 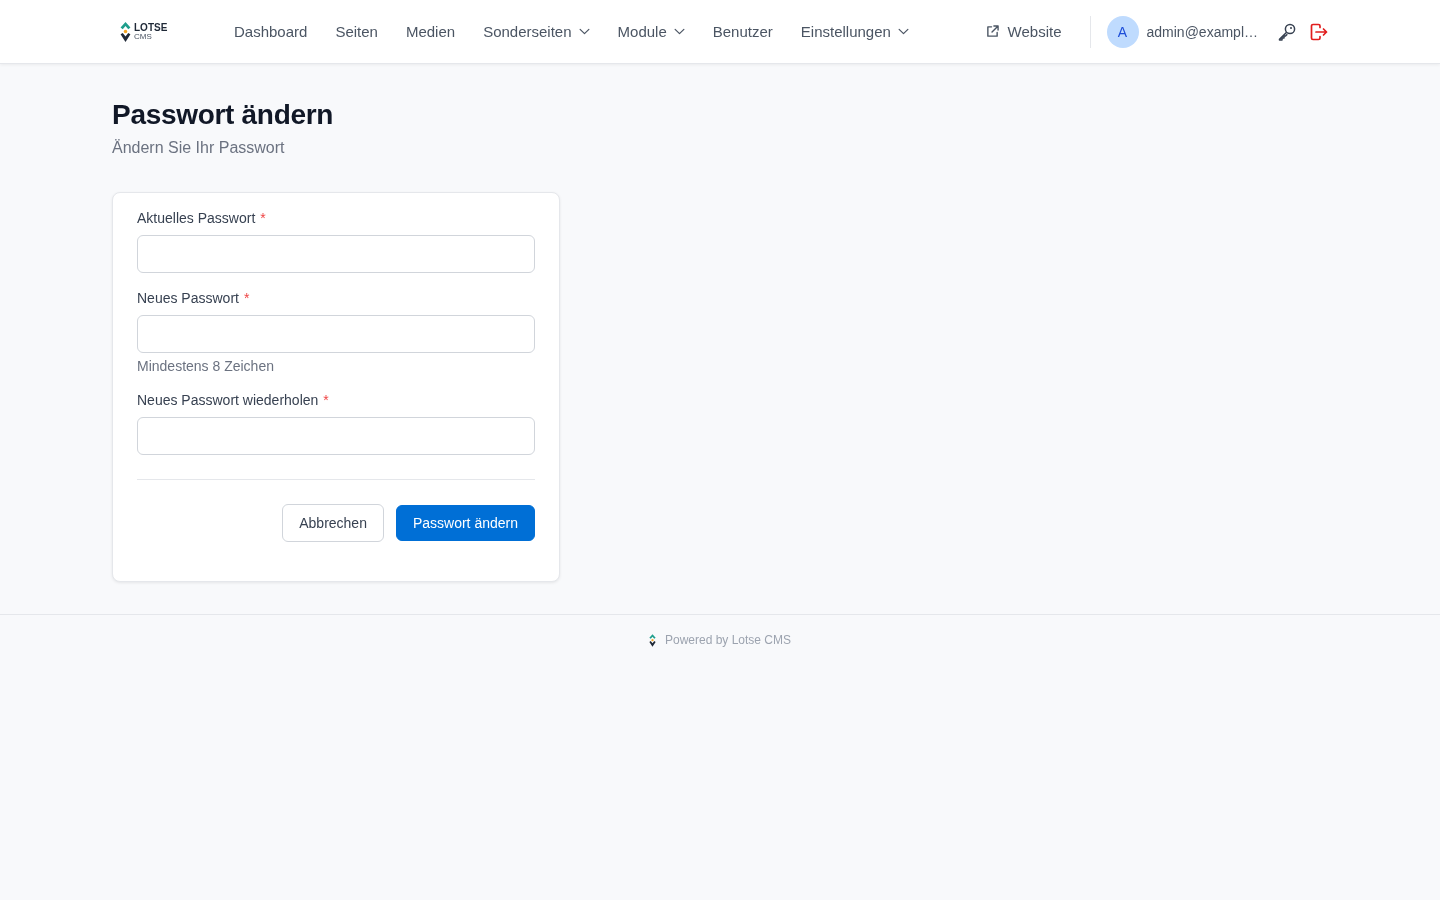 What do you see at coordinates (151, 27) in the screenshot?
I see `logo-wordmark: LOTSE` at bounding box center [151, 27].